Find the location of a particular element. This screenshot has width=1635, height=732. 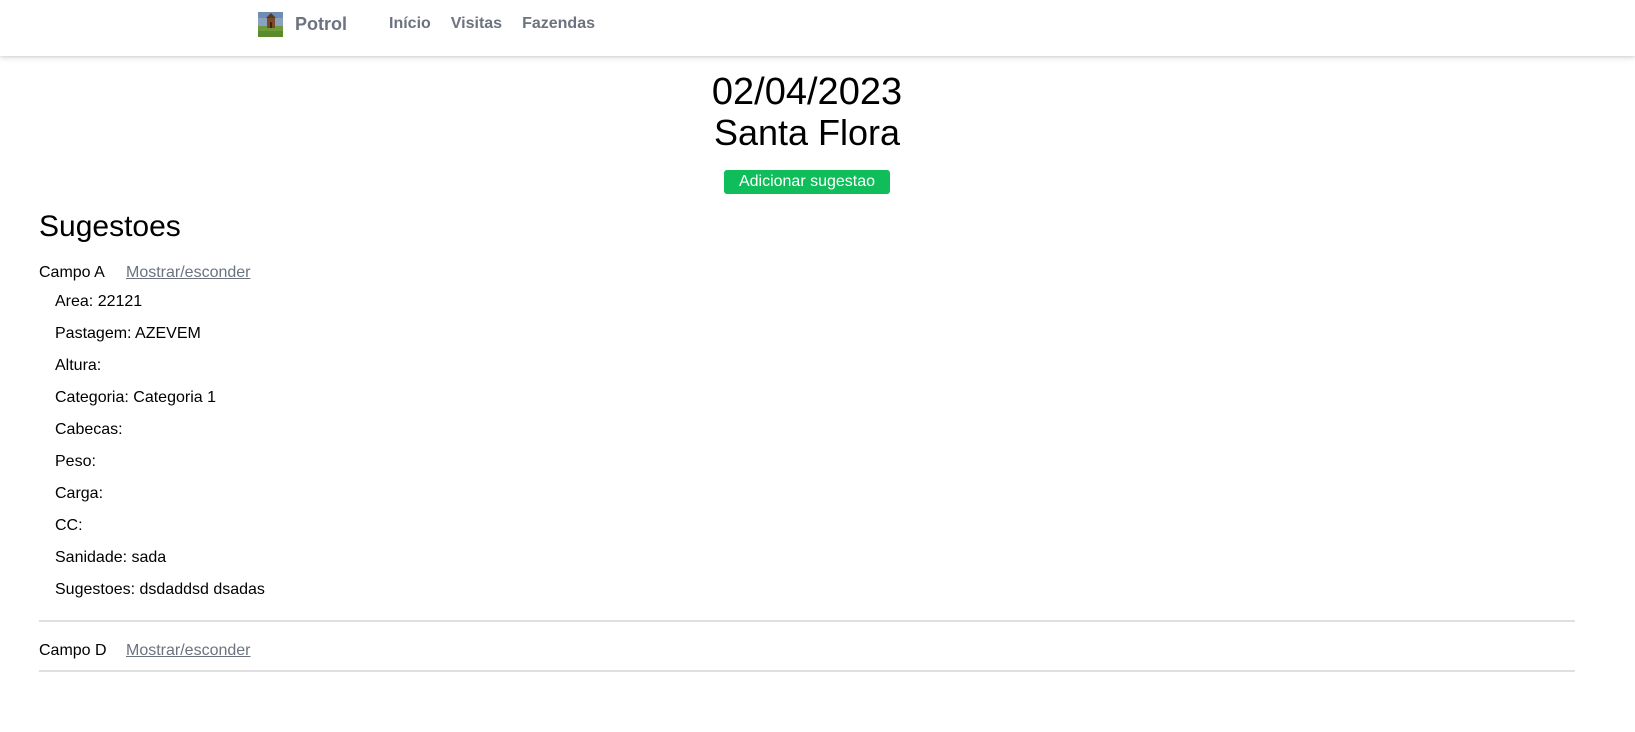

campo-section-d: Campo D Mostrar/esconder is located at coordinates (807, 651).